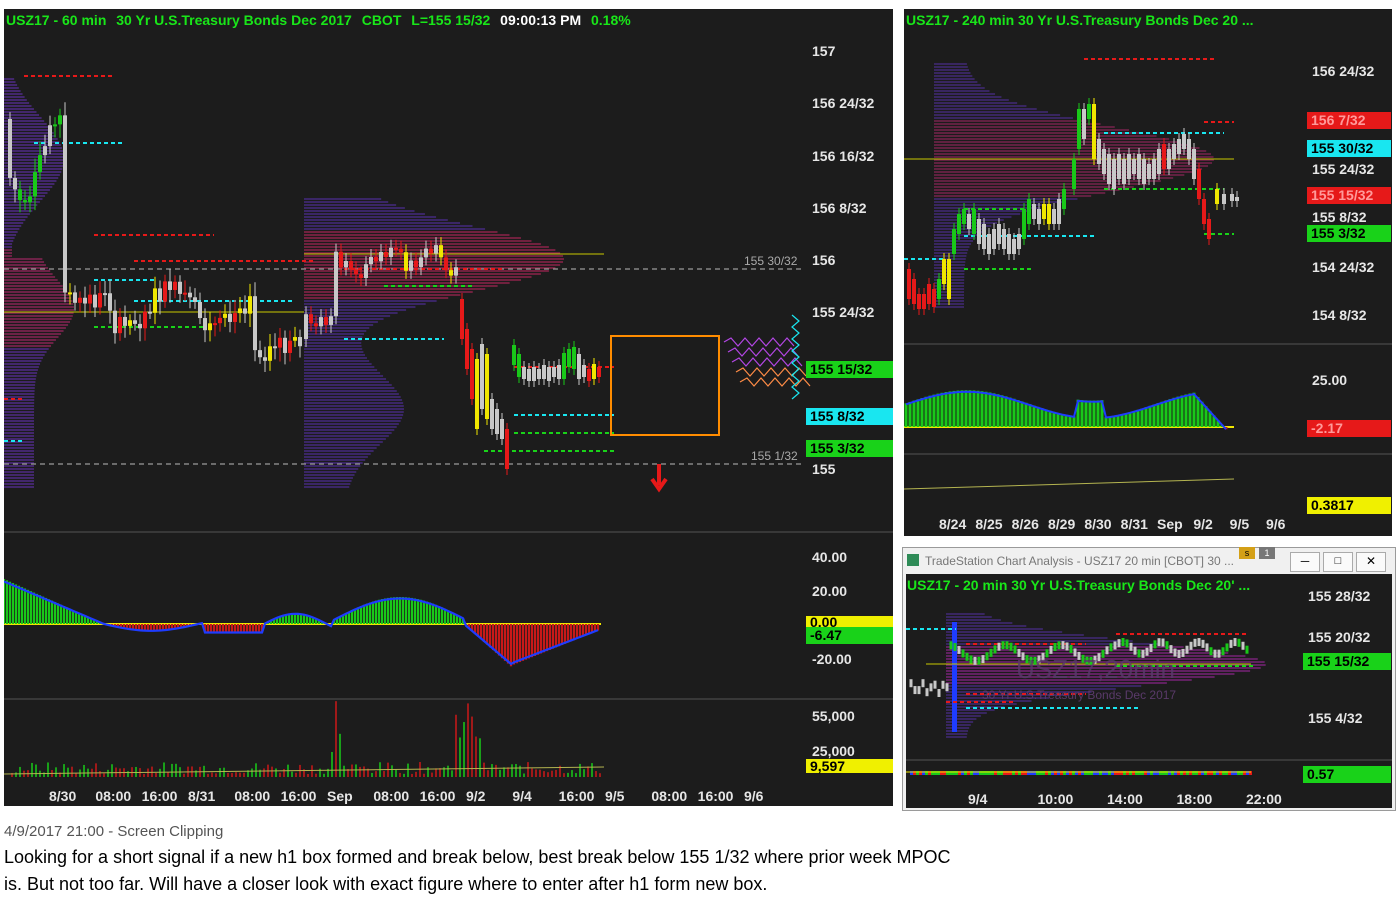 This screenshot has width=1396, height=905. What do you see at coordinates (541, 20) in the screenshot?
I see `chart-time: 09:00:13 PM` at bounding box center [541, 20].